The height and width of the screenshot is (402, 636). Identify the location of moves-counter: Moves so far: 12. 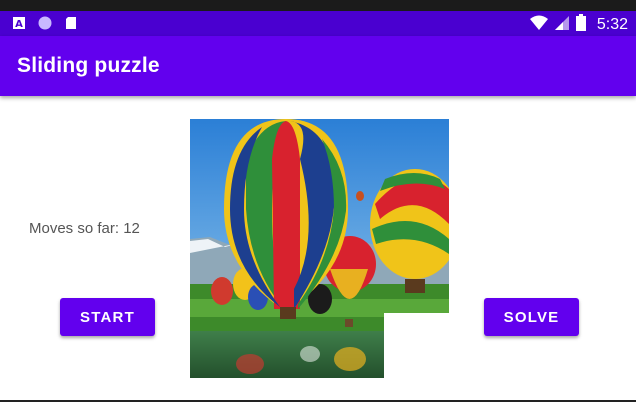
(84, 228).